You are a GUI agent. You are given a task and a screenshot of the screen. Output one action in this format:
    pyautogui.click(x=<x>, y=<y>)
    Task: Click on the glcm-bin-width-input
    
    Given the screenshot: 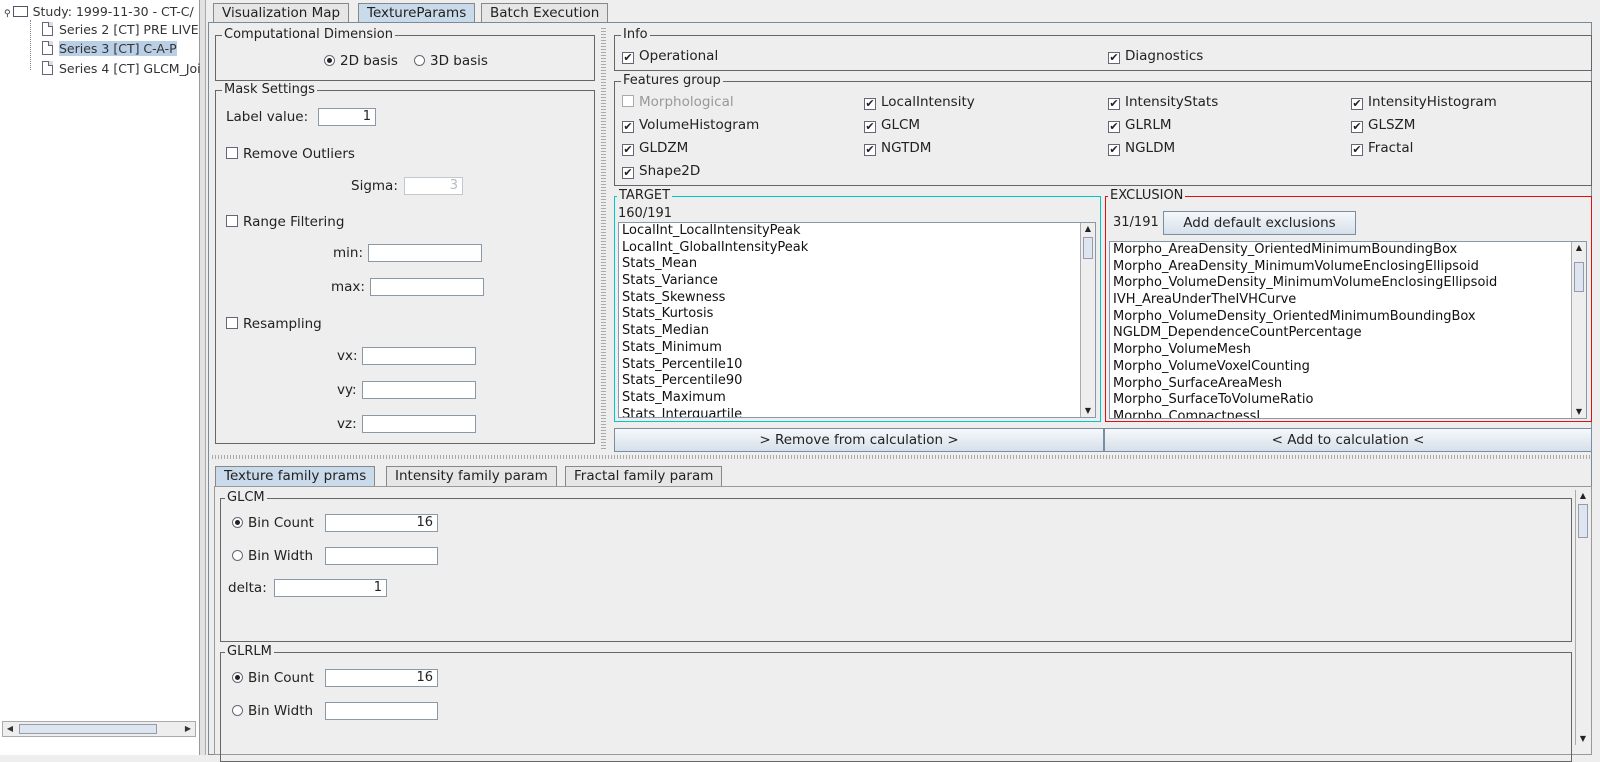 What is the action you would take?
    pyautogui.click(x=381, y=556)
    